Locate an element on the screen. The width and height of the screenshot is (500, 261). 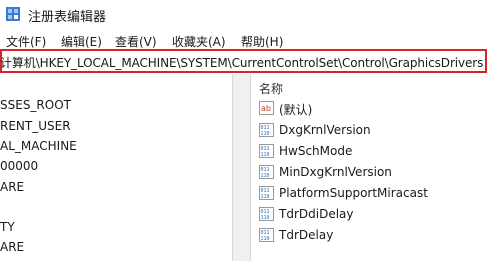
value-name: TdrDelay is located at coordinates (306, 235).